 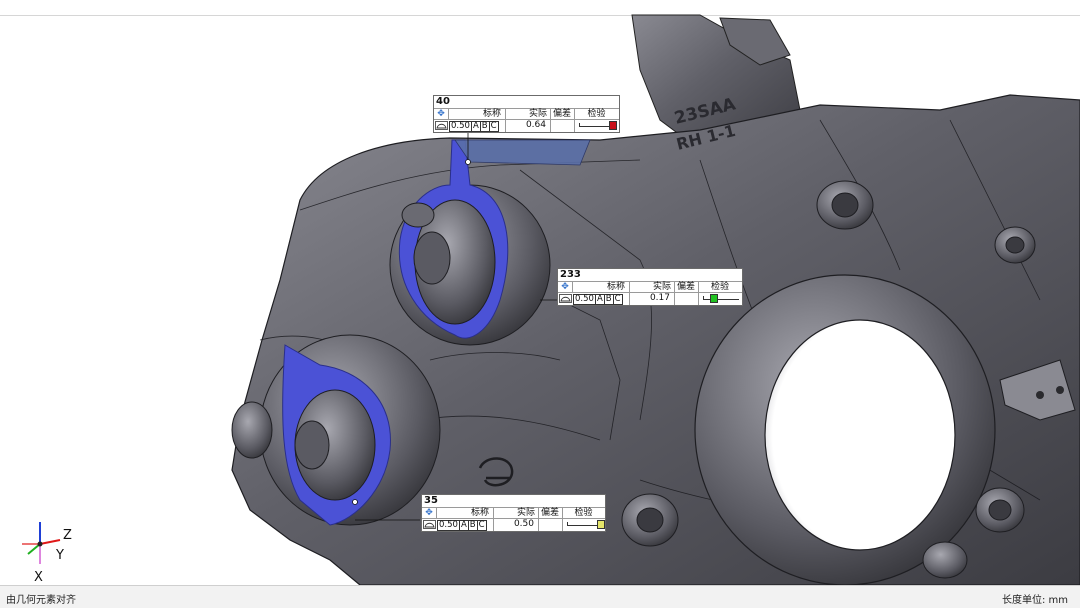 I want to click on axis-label-z: Z, so click(x=67, y=535).